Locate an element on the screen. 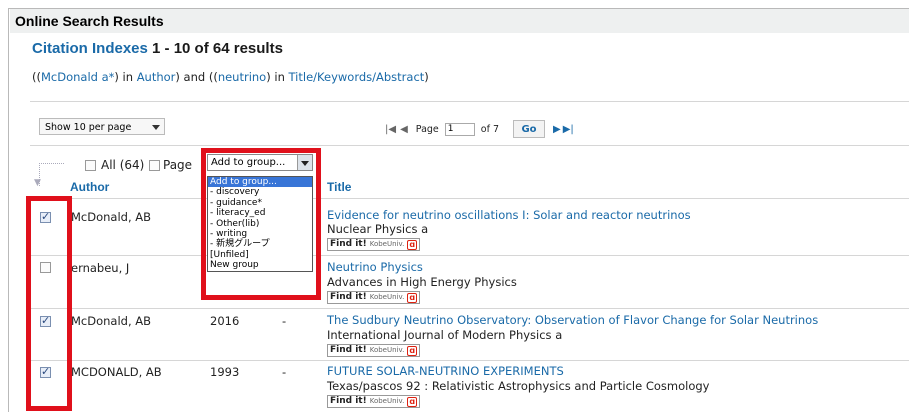 This screenshot has width=909, height=412. row-author: MCDONALD, AB is located at coordinates (116, 372).